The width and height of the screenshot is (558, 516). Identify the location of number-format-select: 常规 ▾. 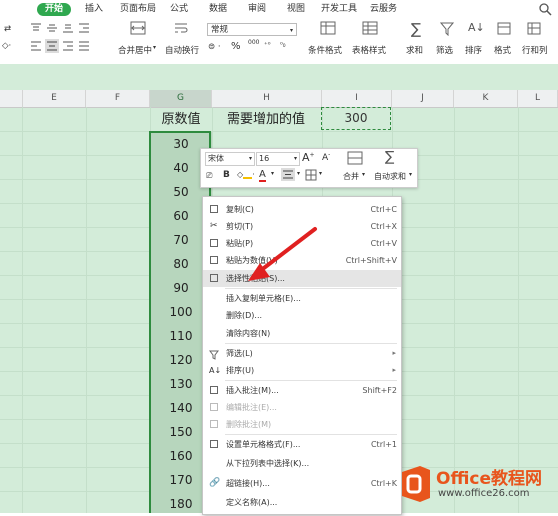
(252, 29).